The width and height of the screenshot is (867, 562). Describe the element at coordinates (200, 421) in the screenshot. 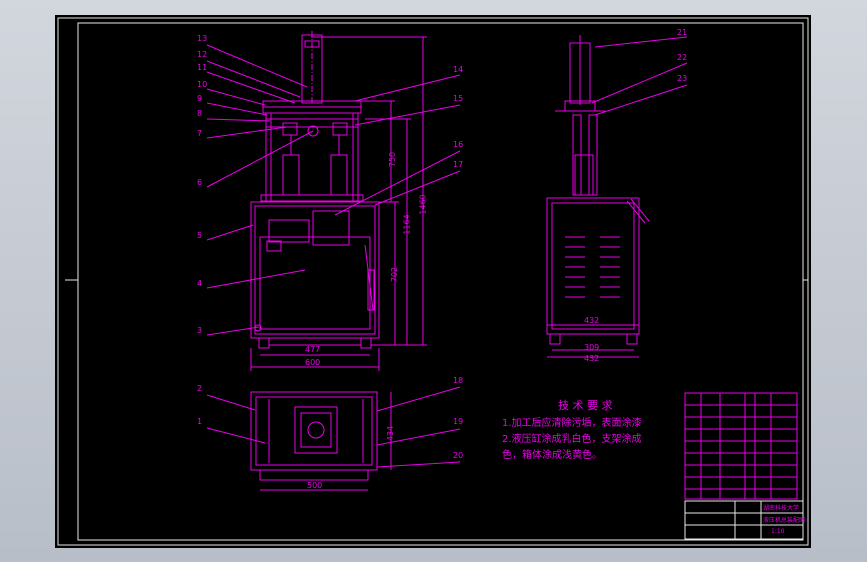

I see `part-label: 1` at that location.